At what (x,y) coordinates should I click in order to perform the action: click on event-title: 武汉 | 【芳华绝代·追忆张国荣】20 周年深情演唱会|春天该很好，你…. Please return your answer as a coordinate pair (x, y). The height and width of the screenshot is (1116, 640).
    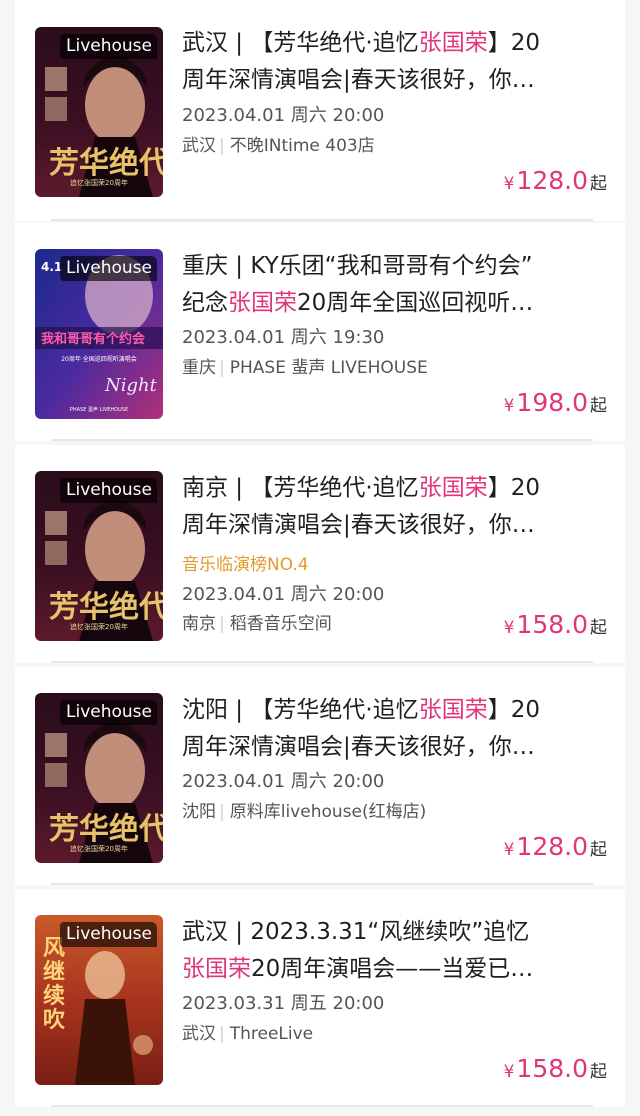
    Looking at the image, I should click on (397, 62).